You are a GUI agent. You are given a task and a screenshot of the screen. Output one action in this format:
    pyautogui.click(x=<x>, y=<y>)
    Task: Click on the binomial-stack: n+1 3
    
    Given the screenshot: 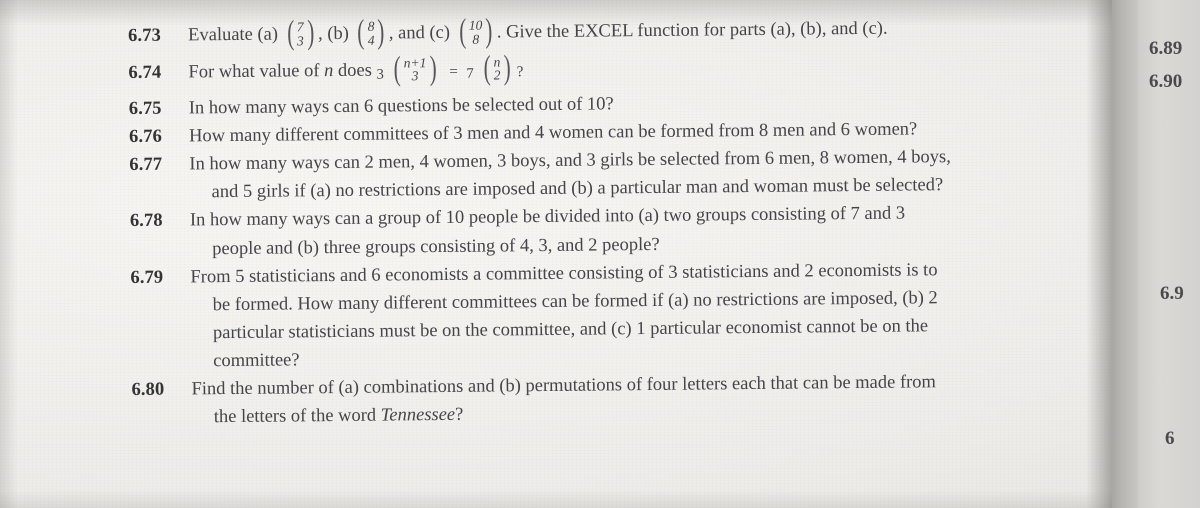 What is the action you would take?
    pyautogui.click(x=415, y=69)
    